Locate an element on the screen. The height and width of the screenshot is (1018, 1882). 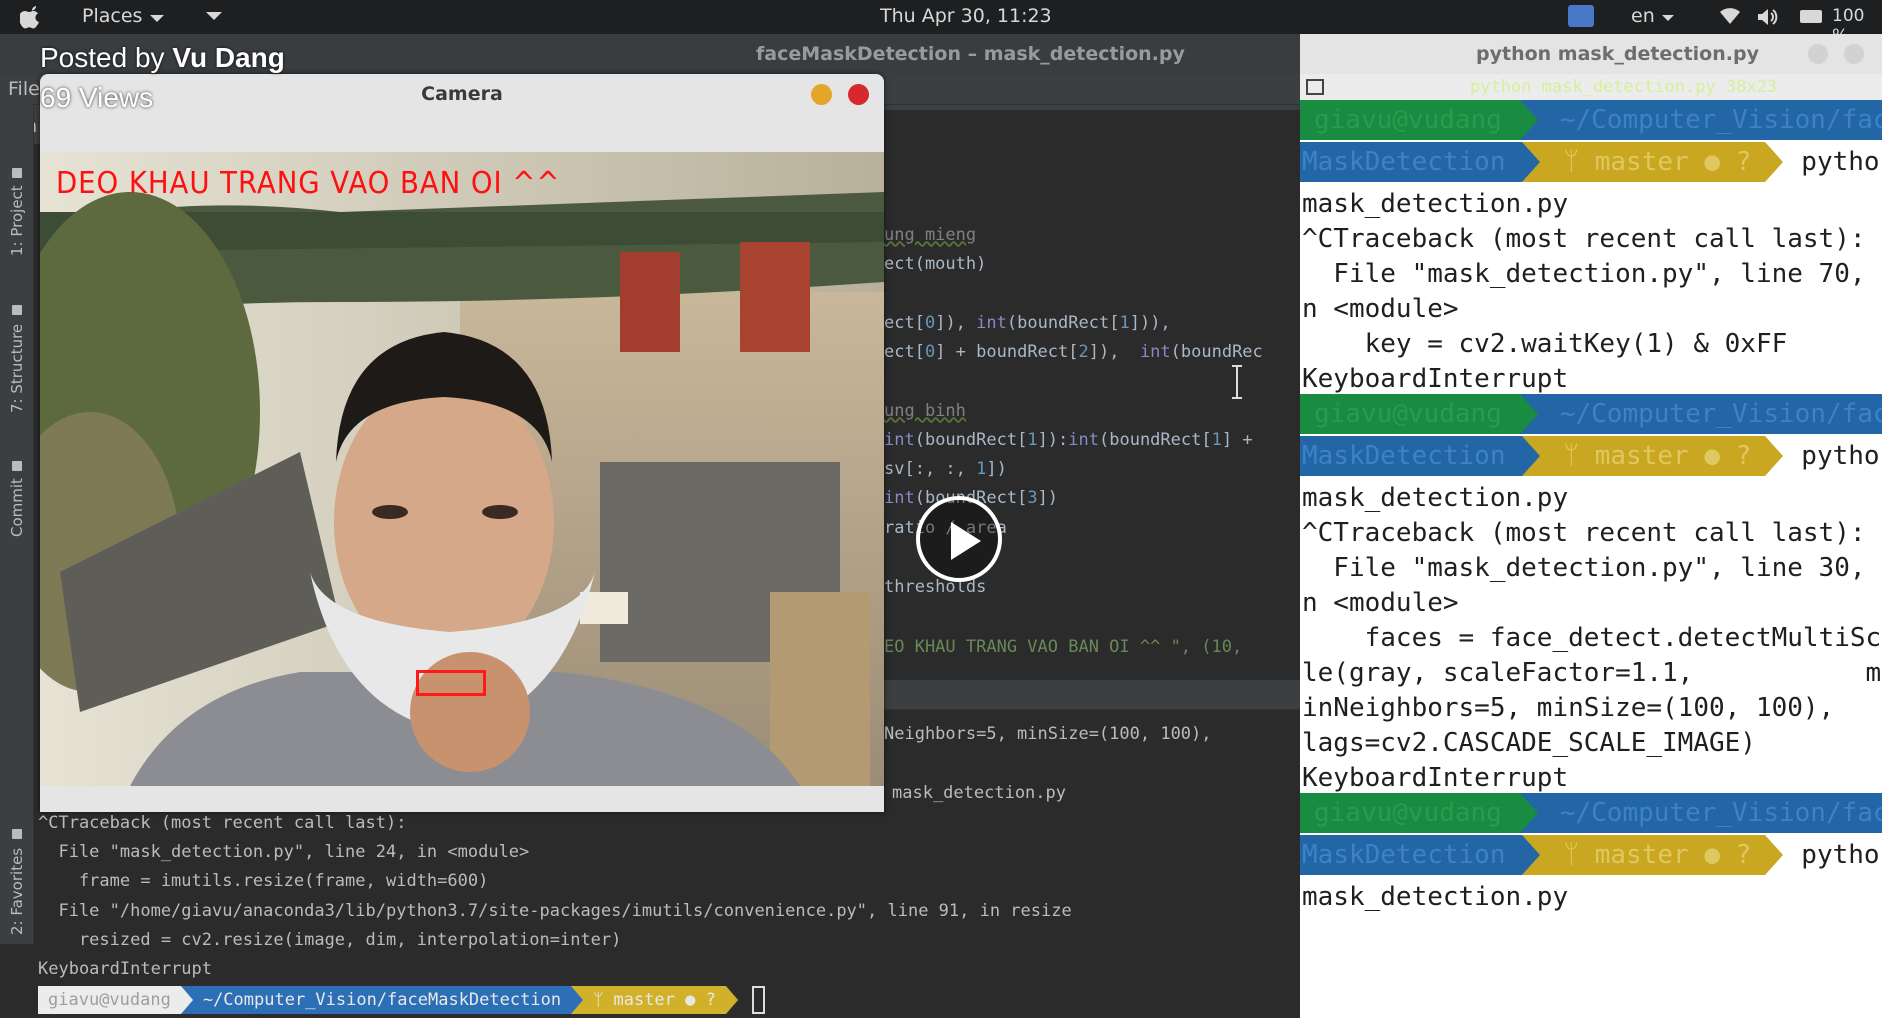
battery-icon is located at coordinates (1811, 16).